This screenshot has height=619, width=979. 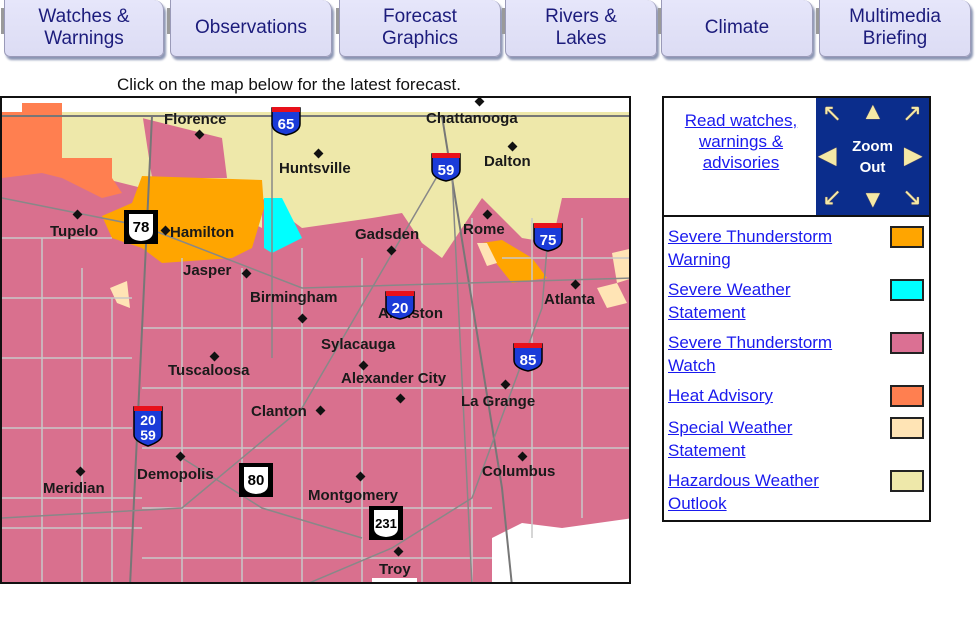 What do you see at coordinates (750, 248) in the screenshot?
I see `legend-link-severe-thunderstorm-warning: Severe Thunderstorm Warning` at bounding box center [750, 248].